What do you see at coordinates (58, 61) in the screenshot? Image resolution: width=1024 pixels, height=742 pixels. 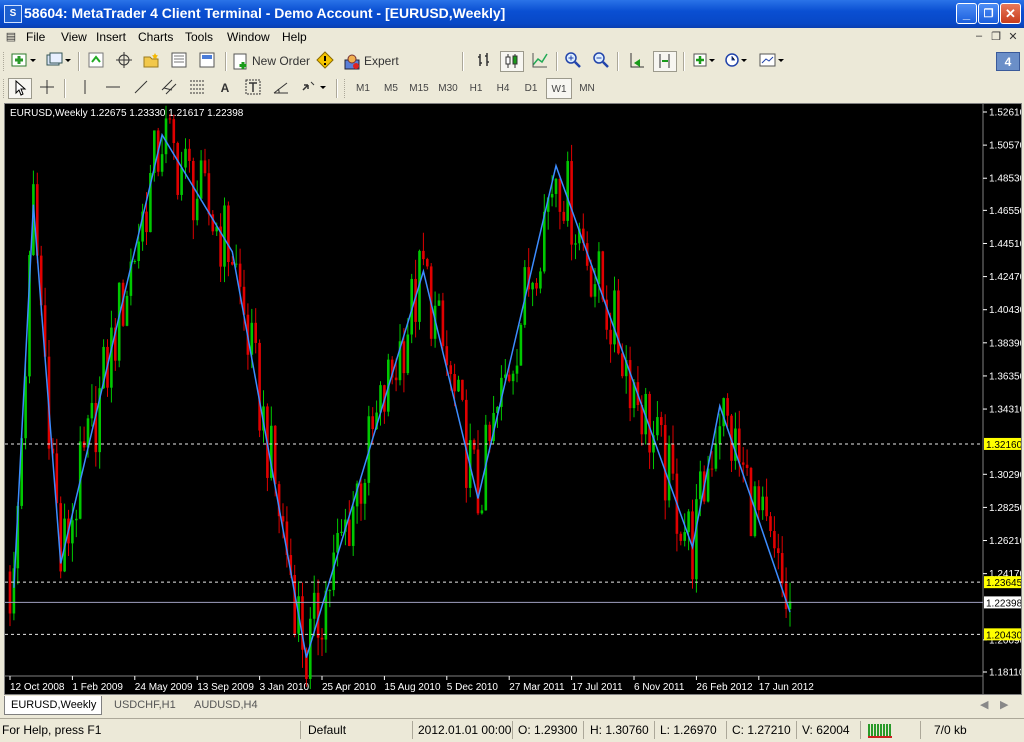 I see `profiles-icon` at bounding box center [58, 61].